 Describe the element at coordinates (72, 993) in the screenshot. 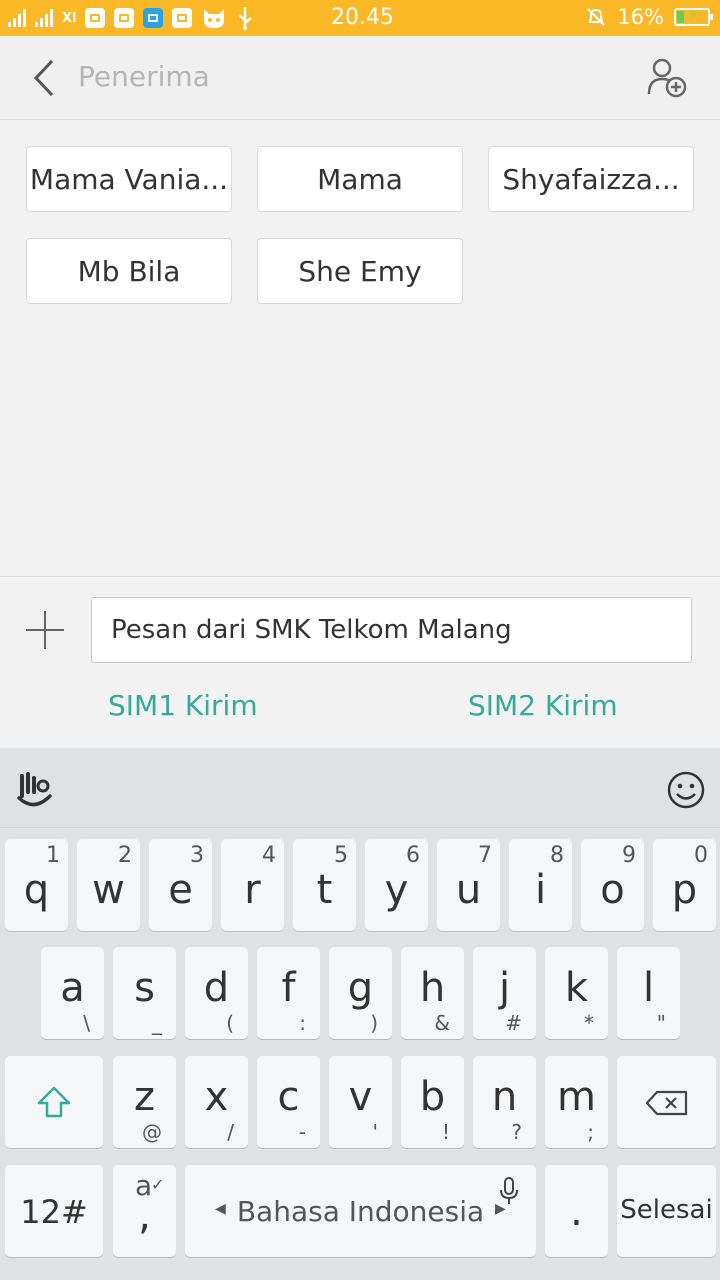

I see `key-a: a \` at that location.